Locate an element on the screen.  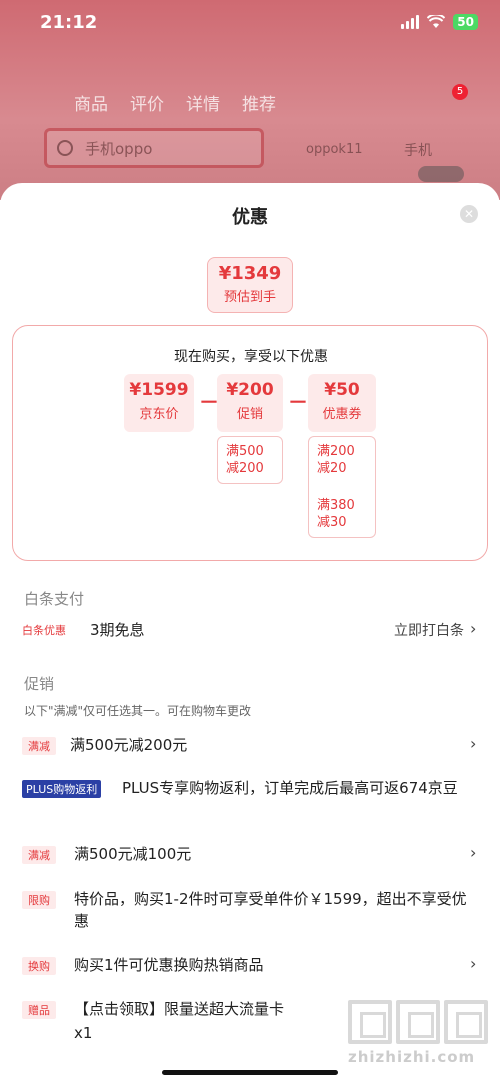
promo-tag: 换购 is located at coordinates (39, 966).